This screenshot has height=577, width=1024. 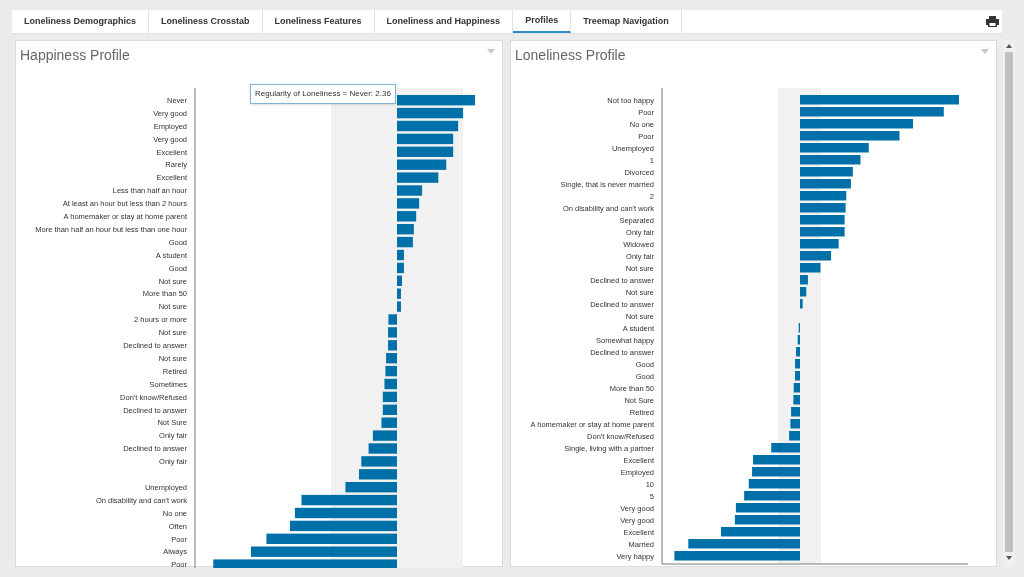 I want to click on tab: Profiles, so click(x=542, y=21).